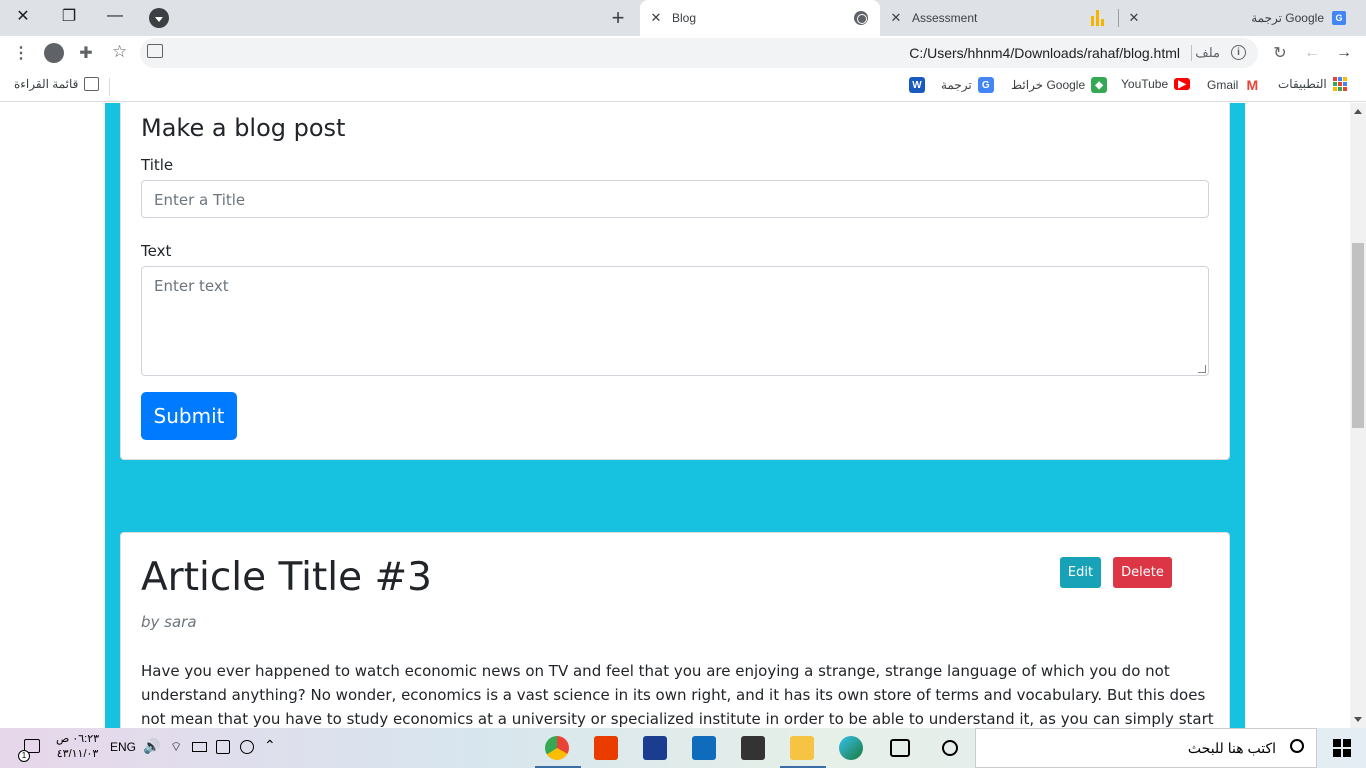  What do you see at coordinates (1048, 85) in the screenshot?
I see `bookmark-label: خرائط Google` at bounding box center [1048, 85].